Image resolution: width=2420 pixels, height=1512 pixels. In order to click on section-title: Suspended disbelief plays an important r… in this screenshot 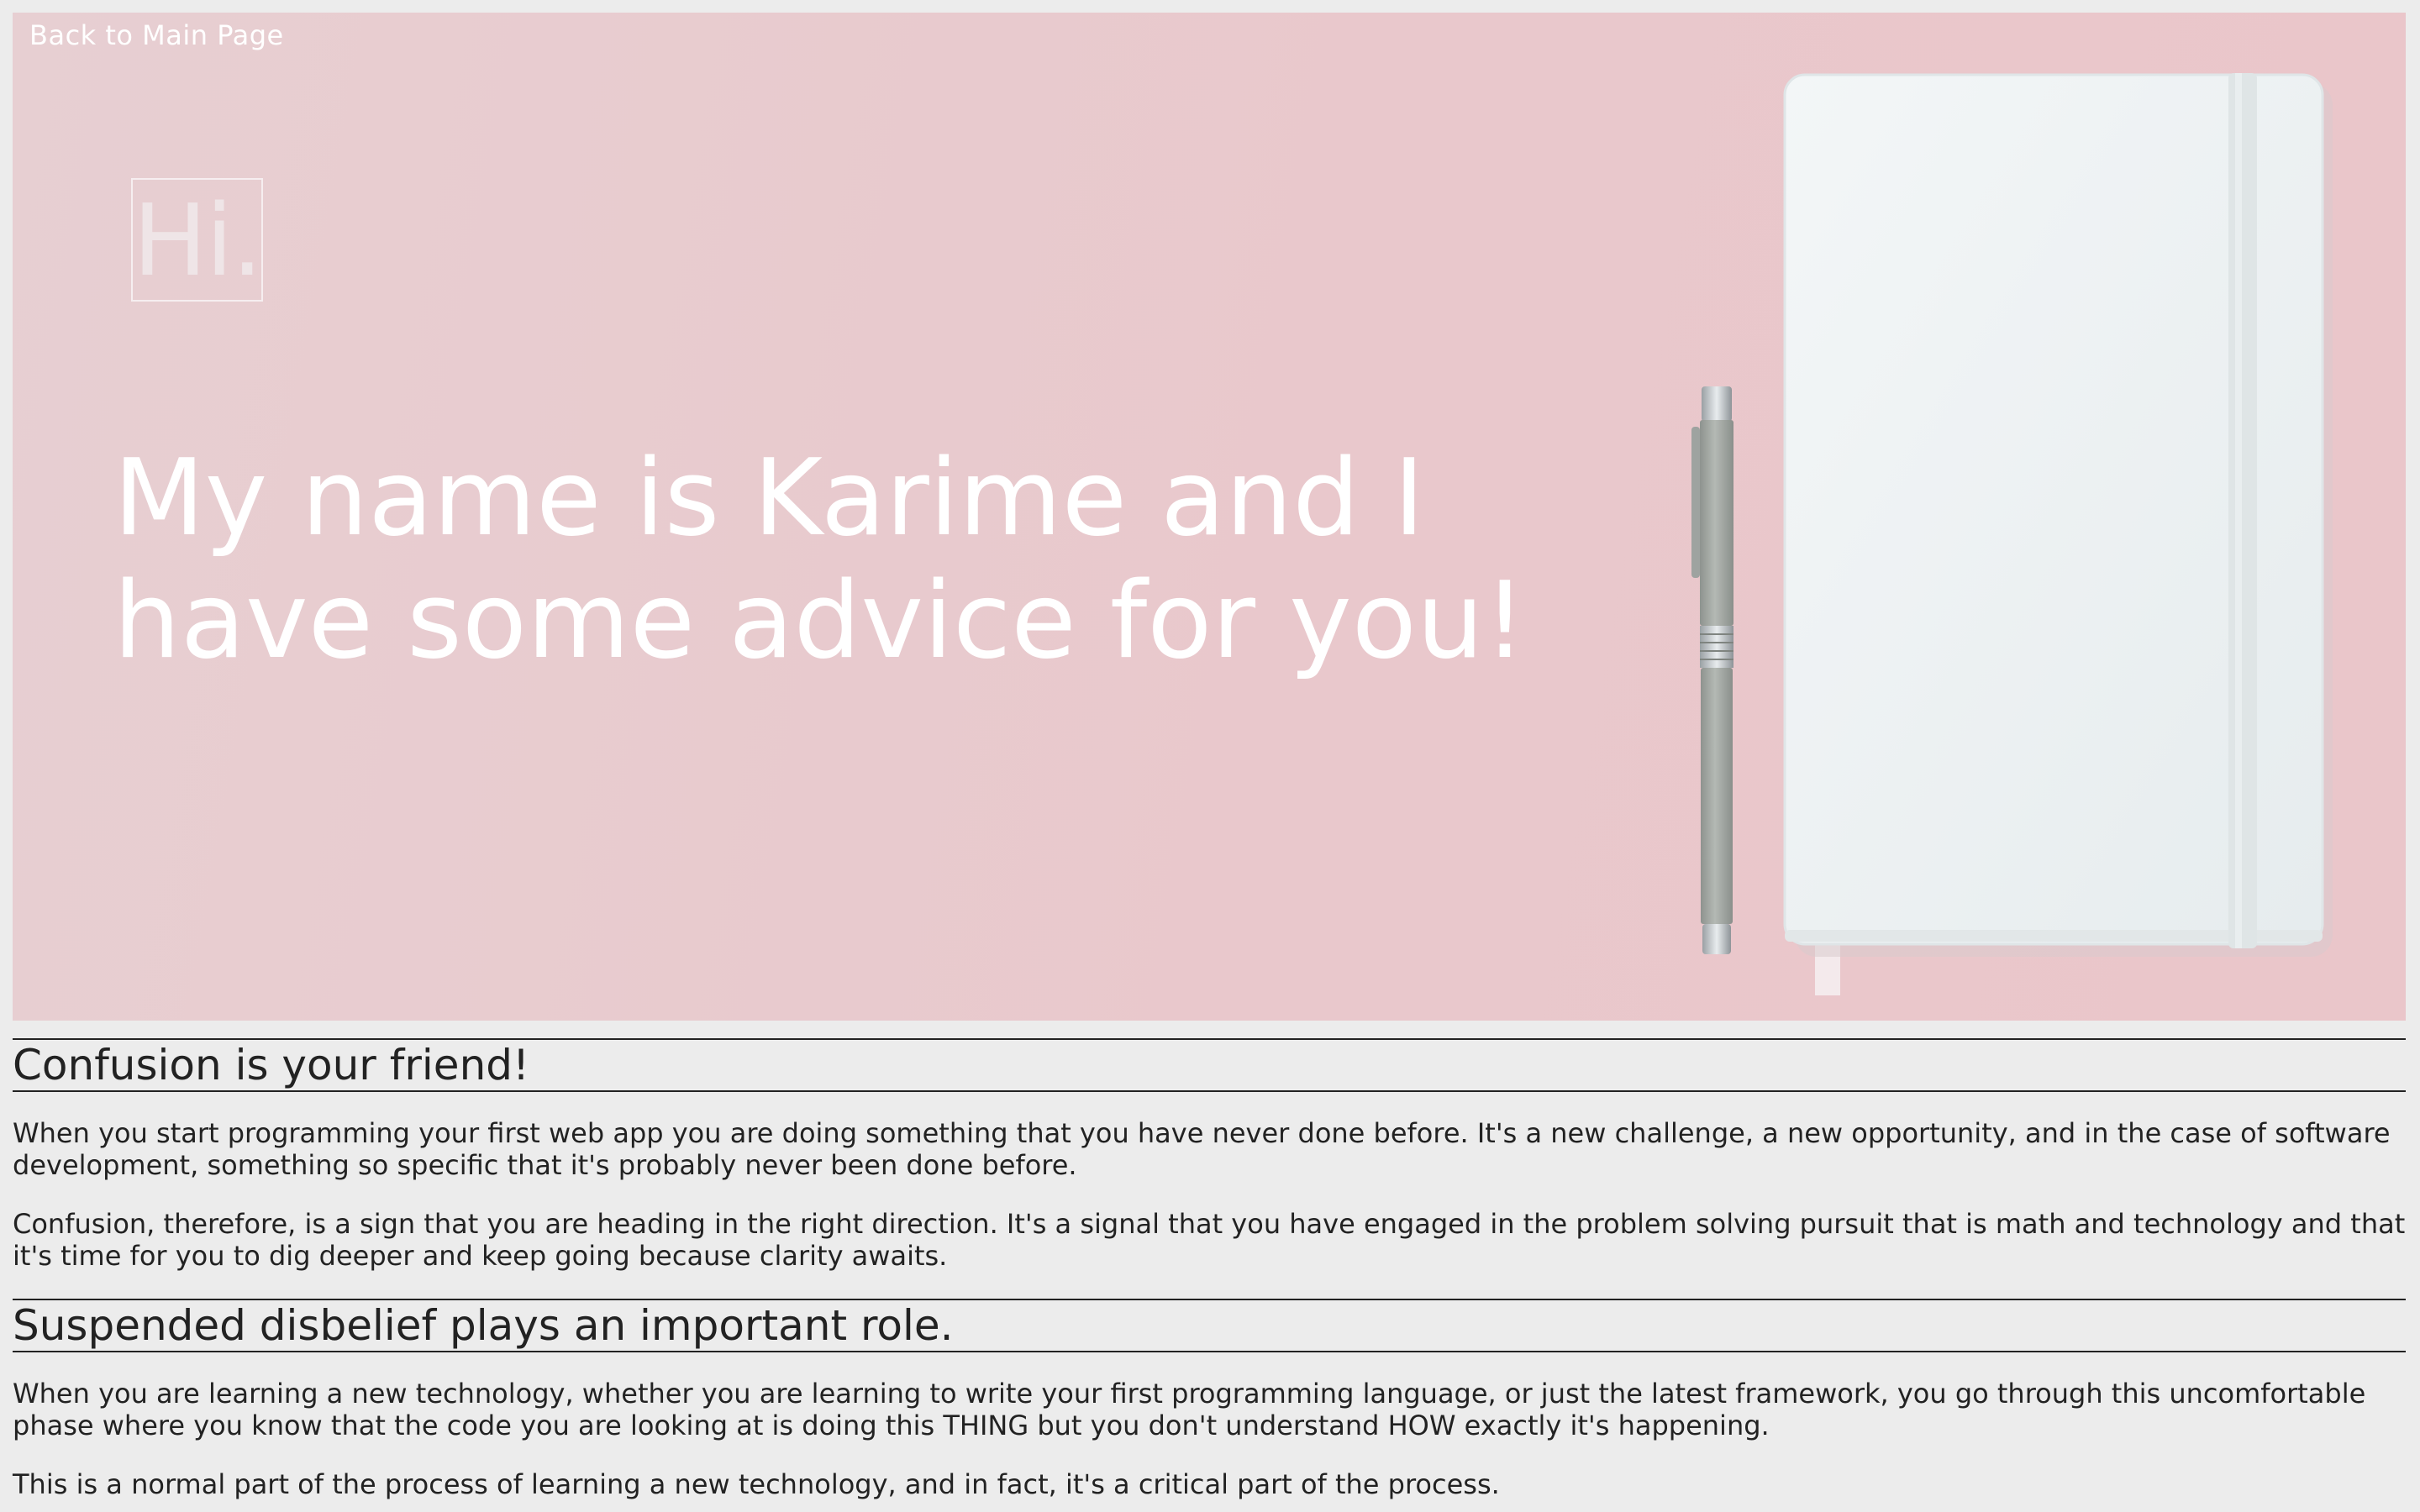, I will do `click(1209, 1325)`.